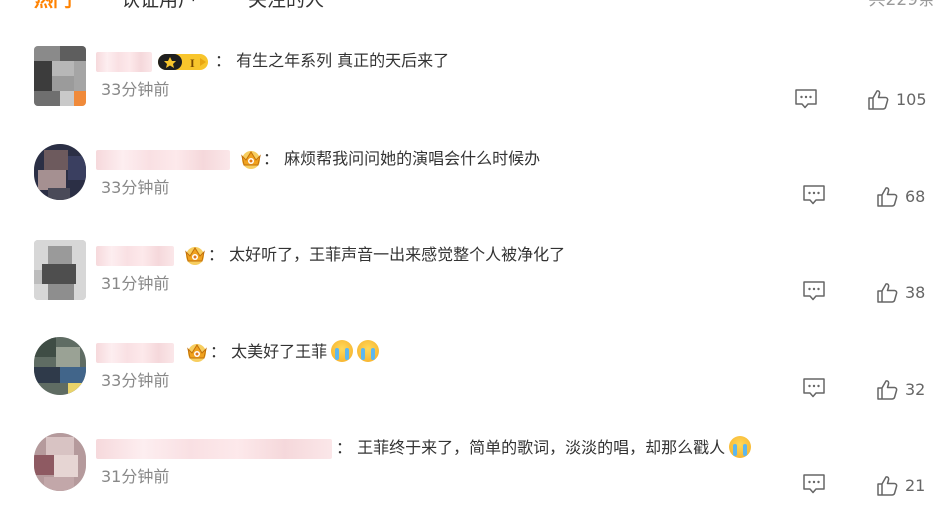 The image size is (943, 528). I want to click on like-count: 105, so click(911, 99).